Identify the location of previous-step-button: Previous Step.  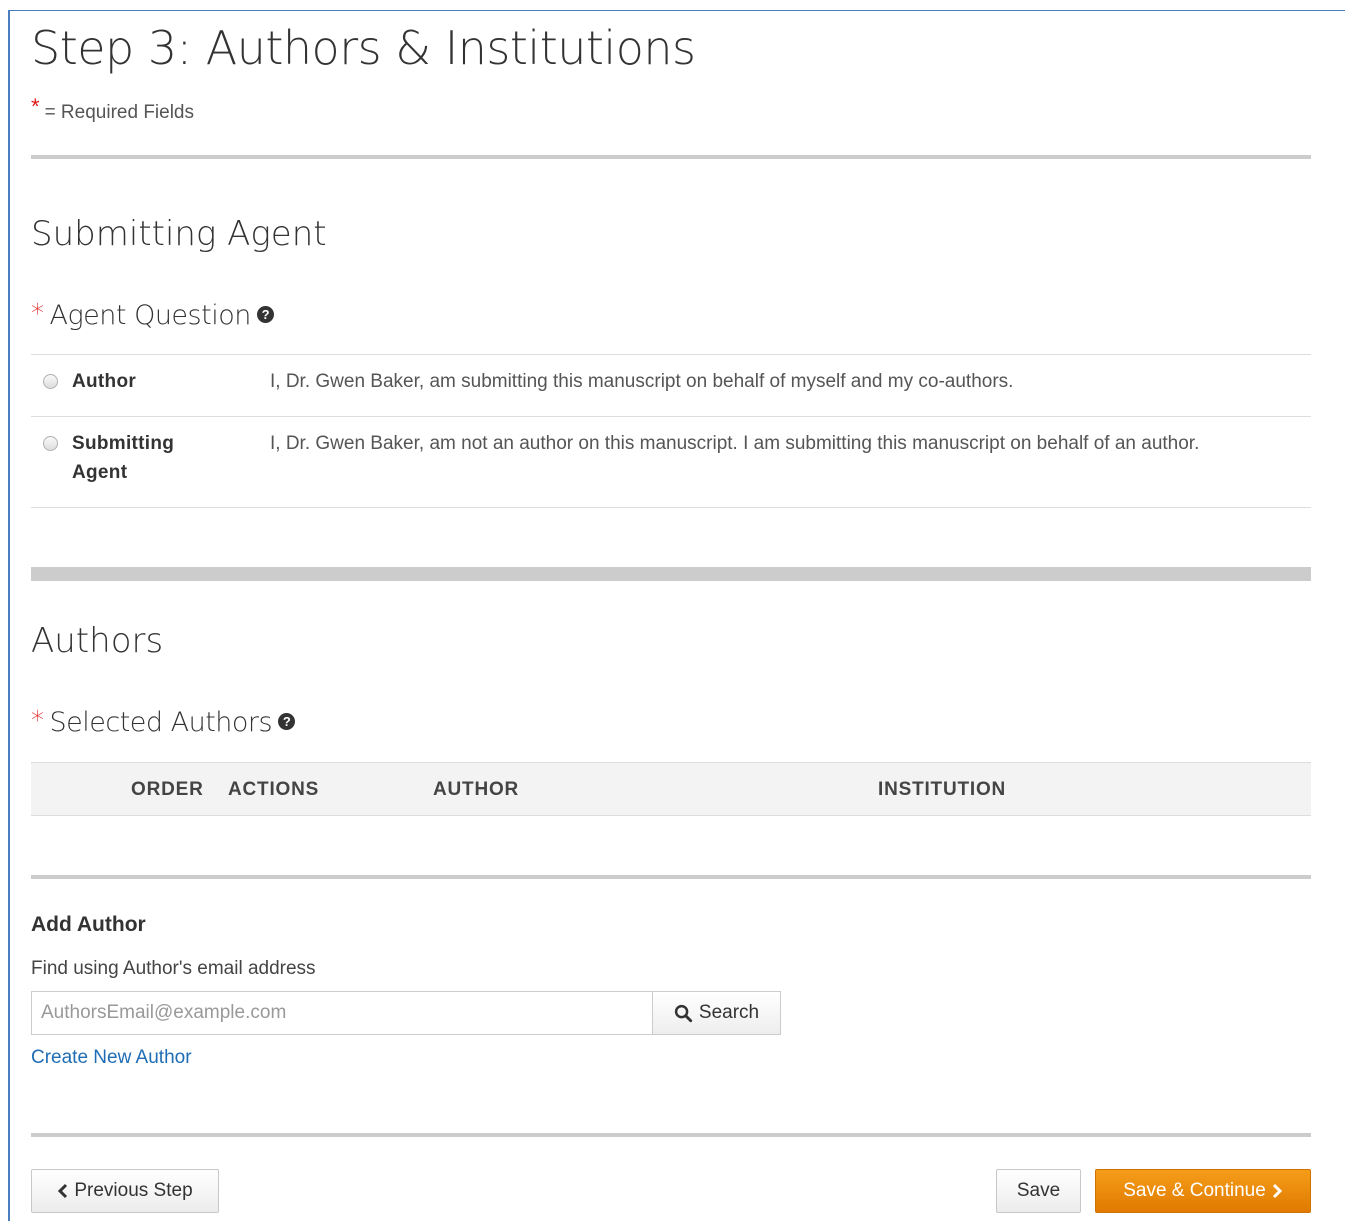
(125, 1191).